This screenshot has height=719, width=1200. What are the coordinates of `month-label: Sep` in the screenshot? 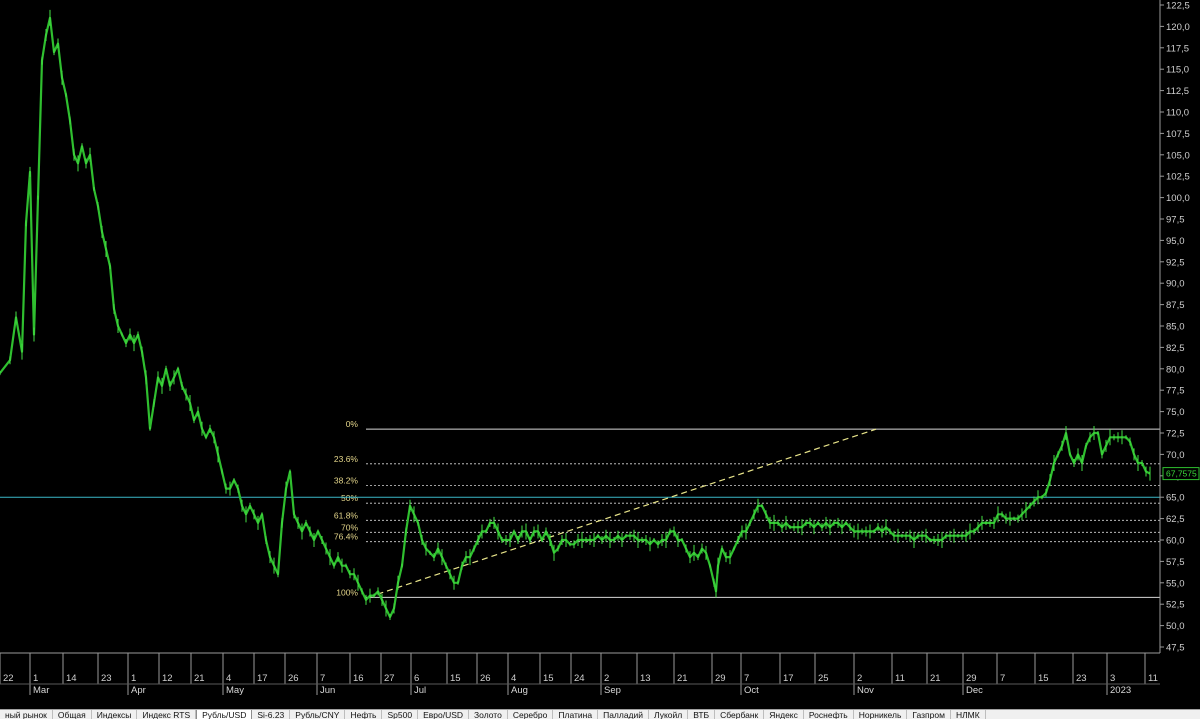 It's located at (612, 690).